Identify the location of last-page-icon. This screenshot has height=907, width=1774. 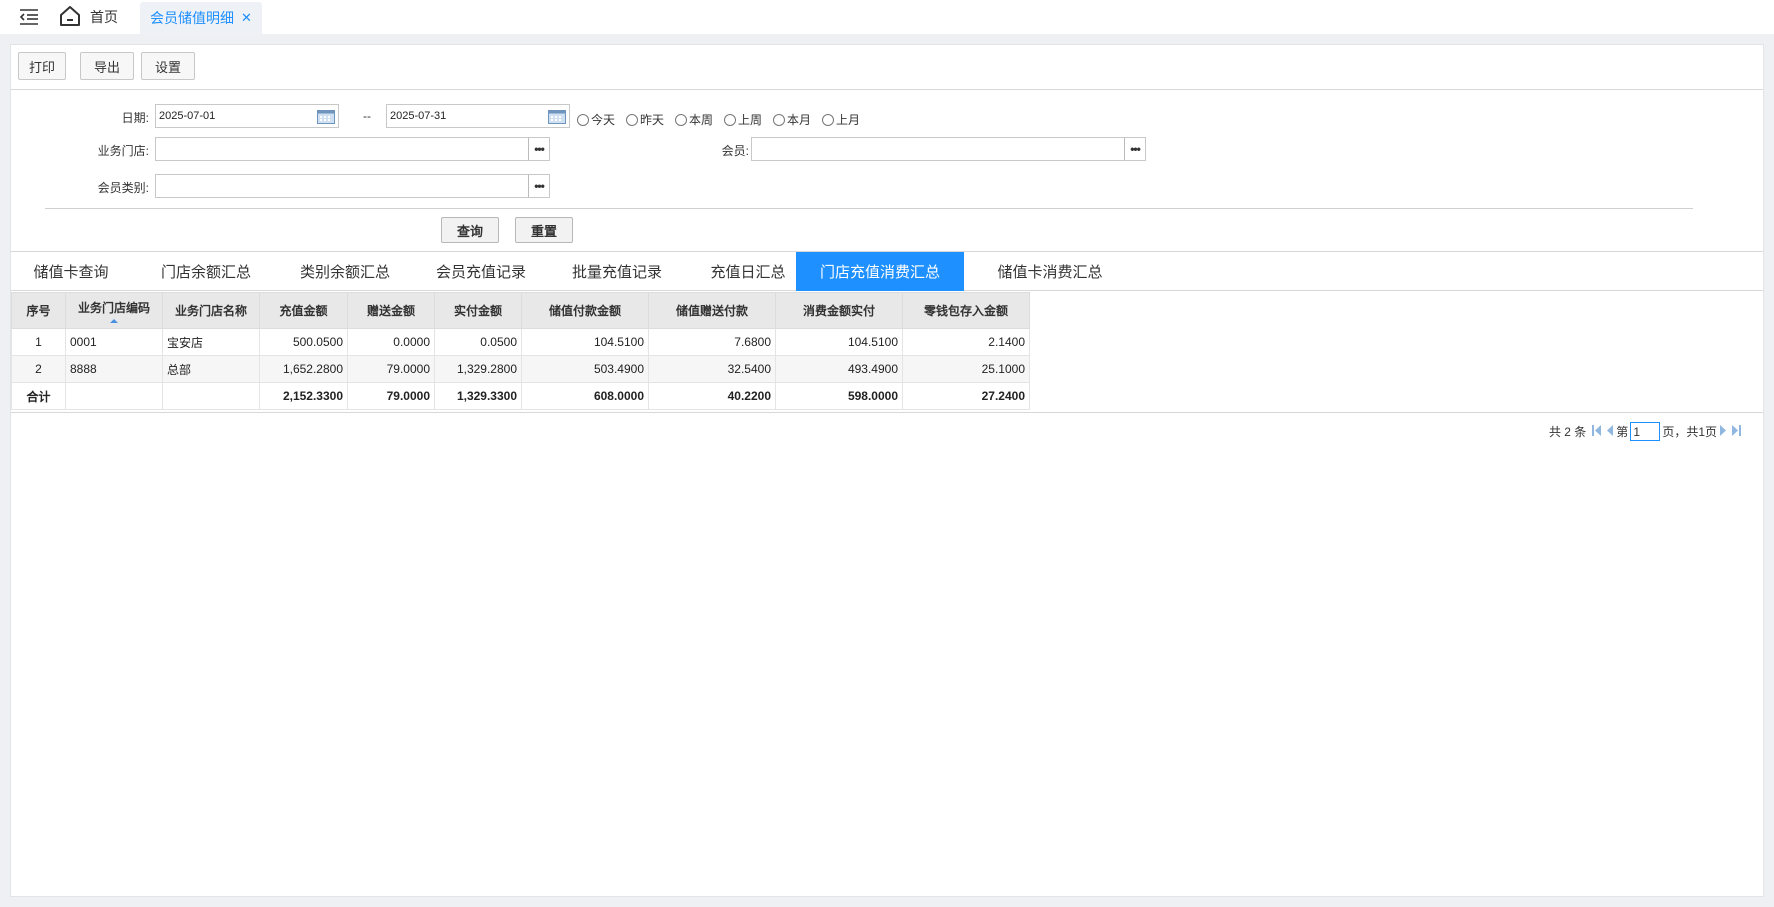
(1736, 431).